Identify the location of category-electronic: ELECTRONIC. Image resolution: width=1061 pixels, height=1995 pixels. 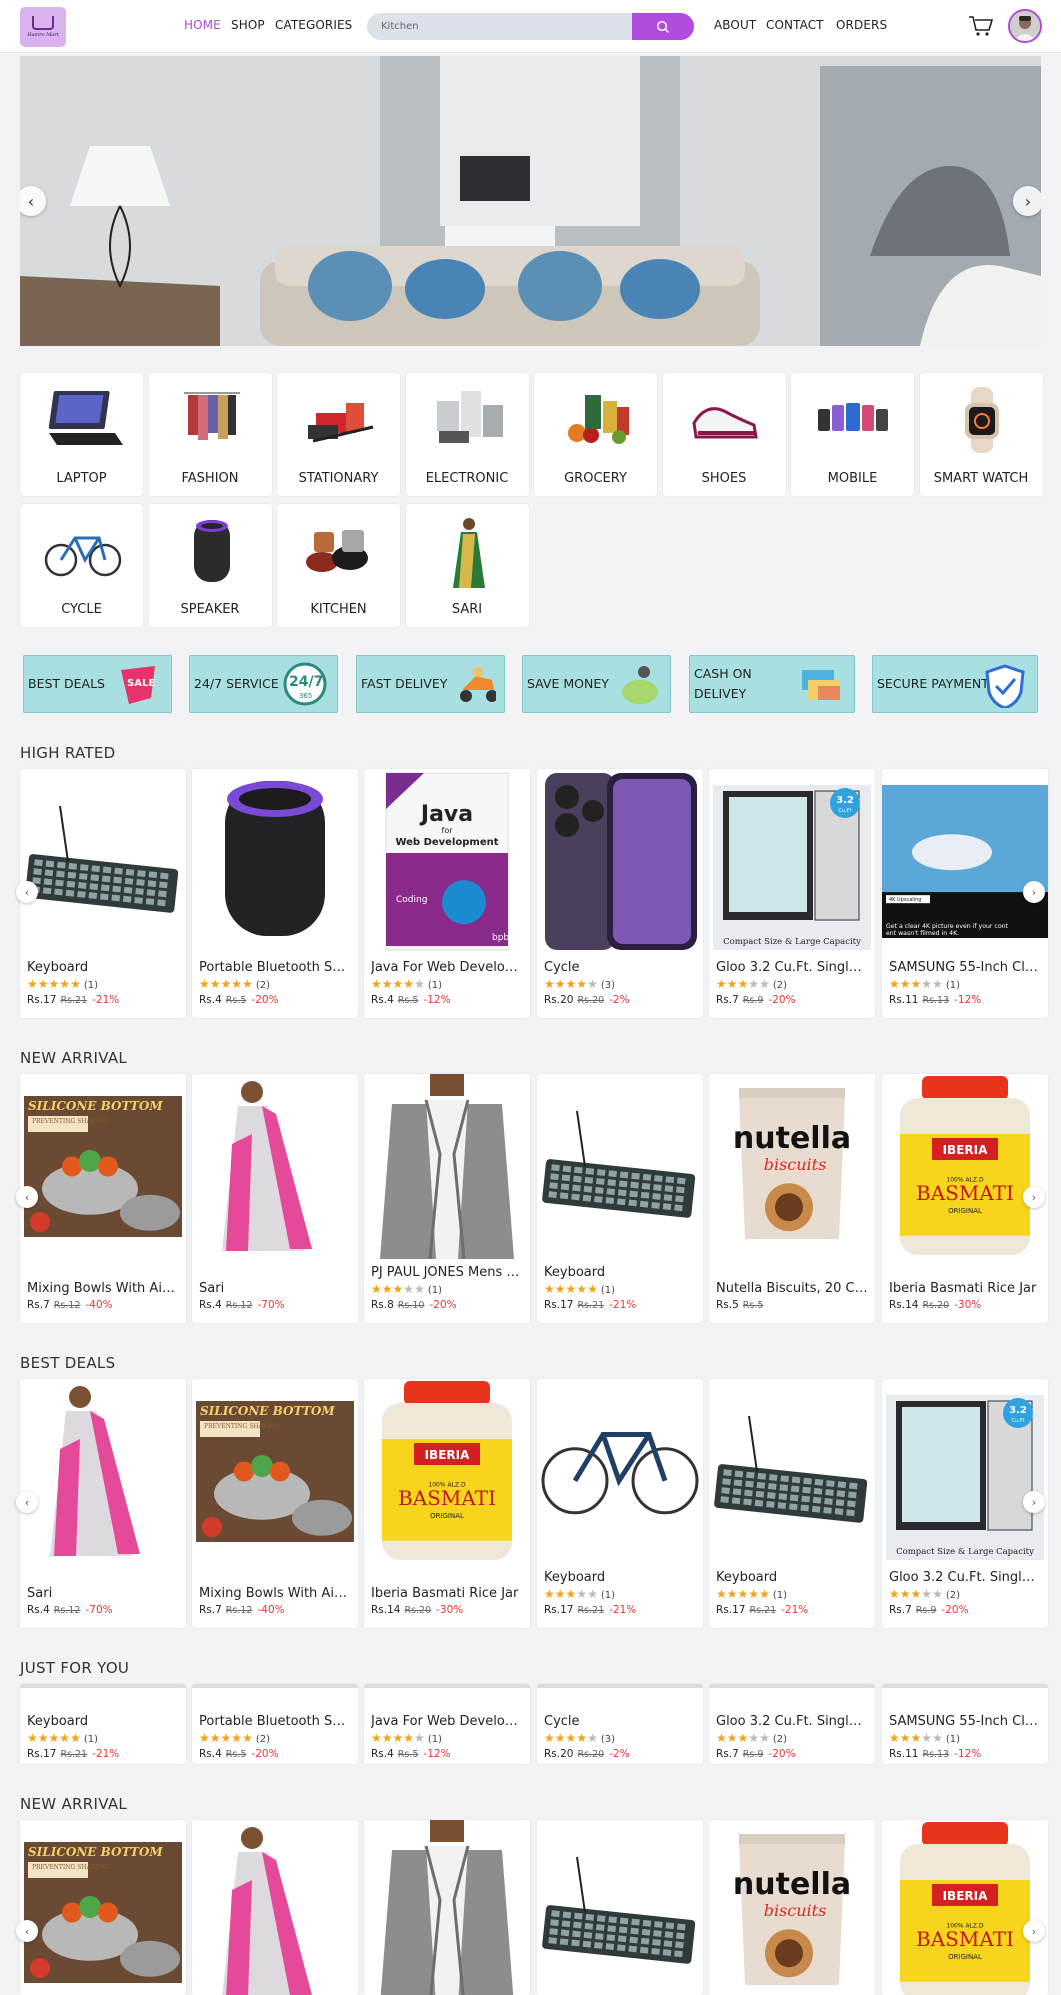
(467, 434).